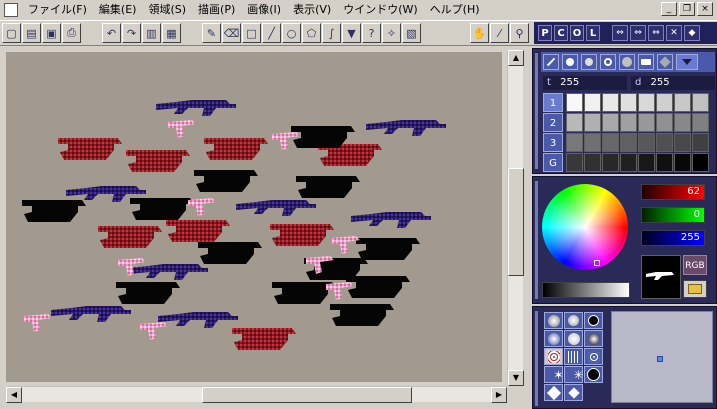 The height and width of the screenshot is (409, 717). Describe the element at coordinates (705, 9) in the screenshot. I see `close-button: ×` at that location.